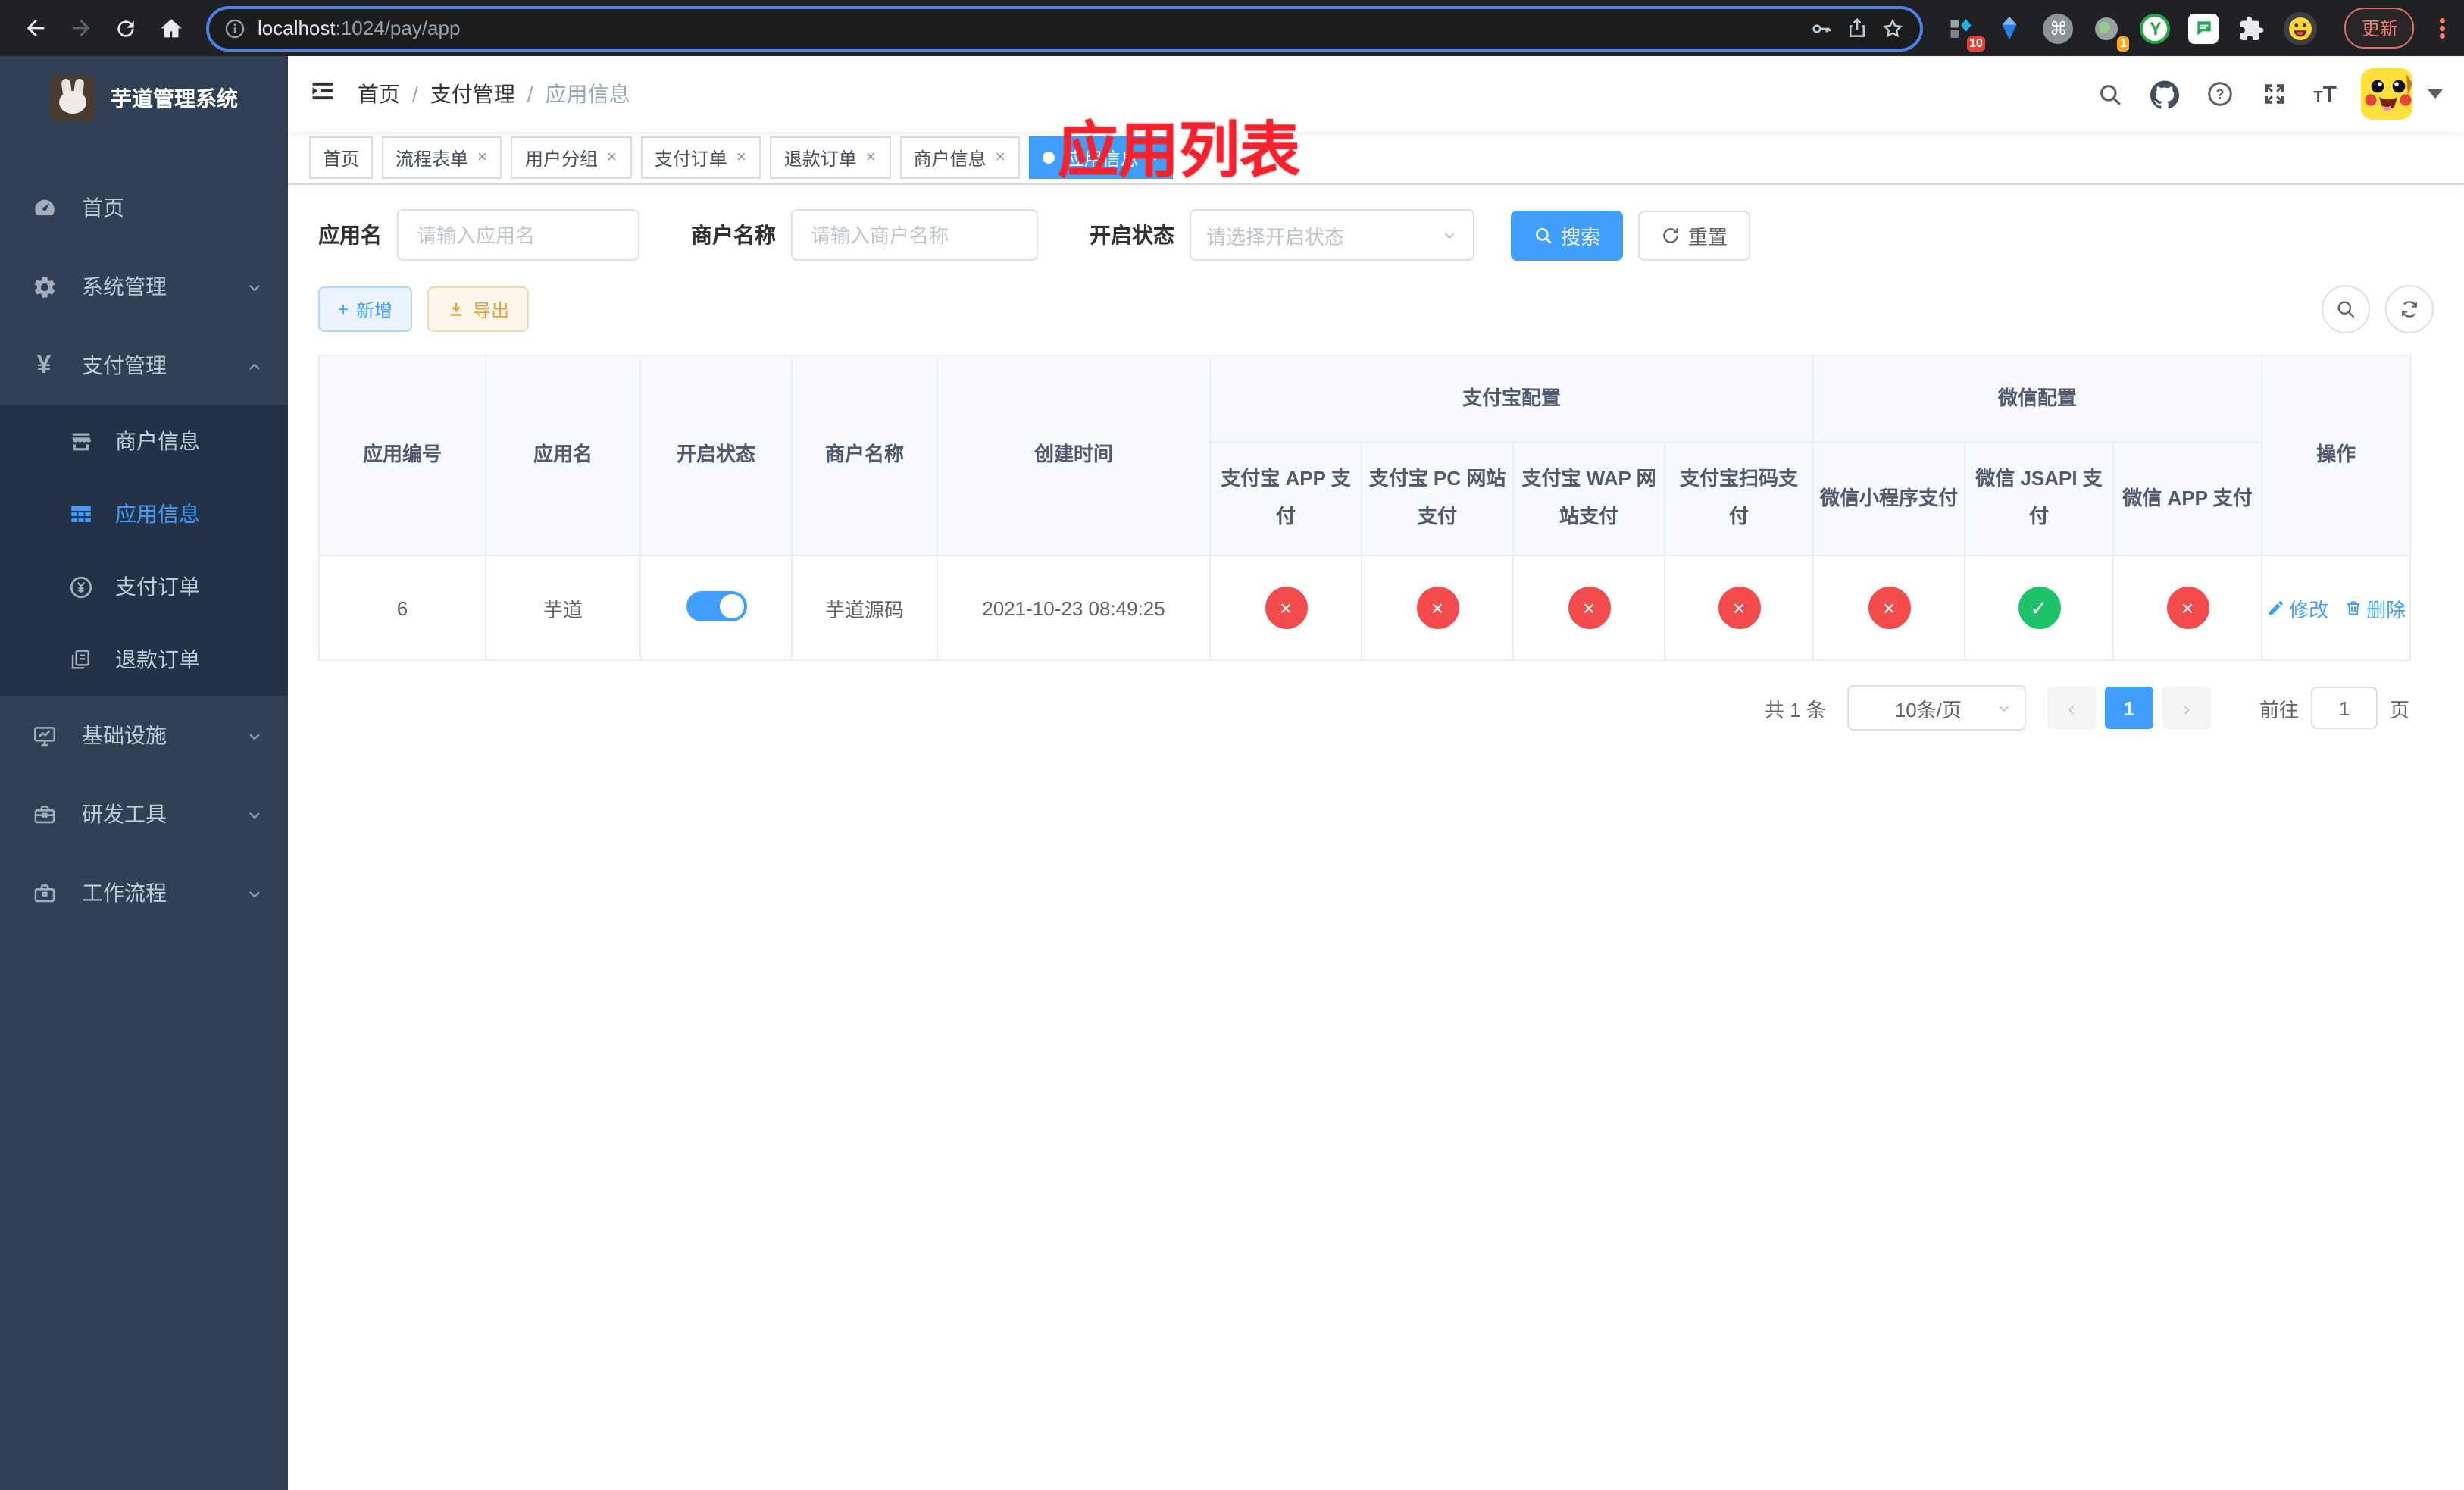  Describe the element at coordinates (2276, 608) in the screenshot. I see `edit-pencil-icon` at that location.